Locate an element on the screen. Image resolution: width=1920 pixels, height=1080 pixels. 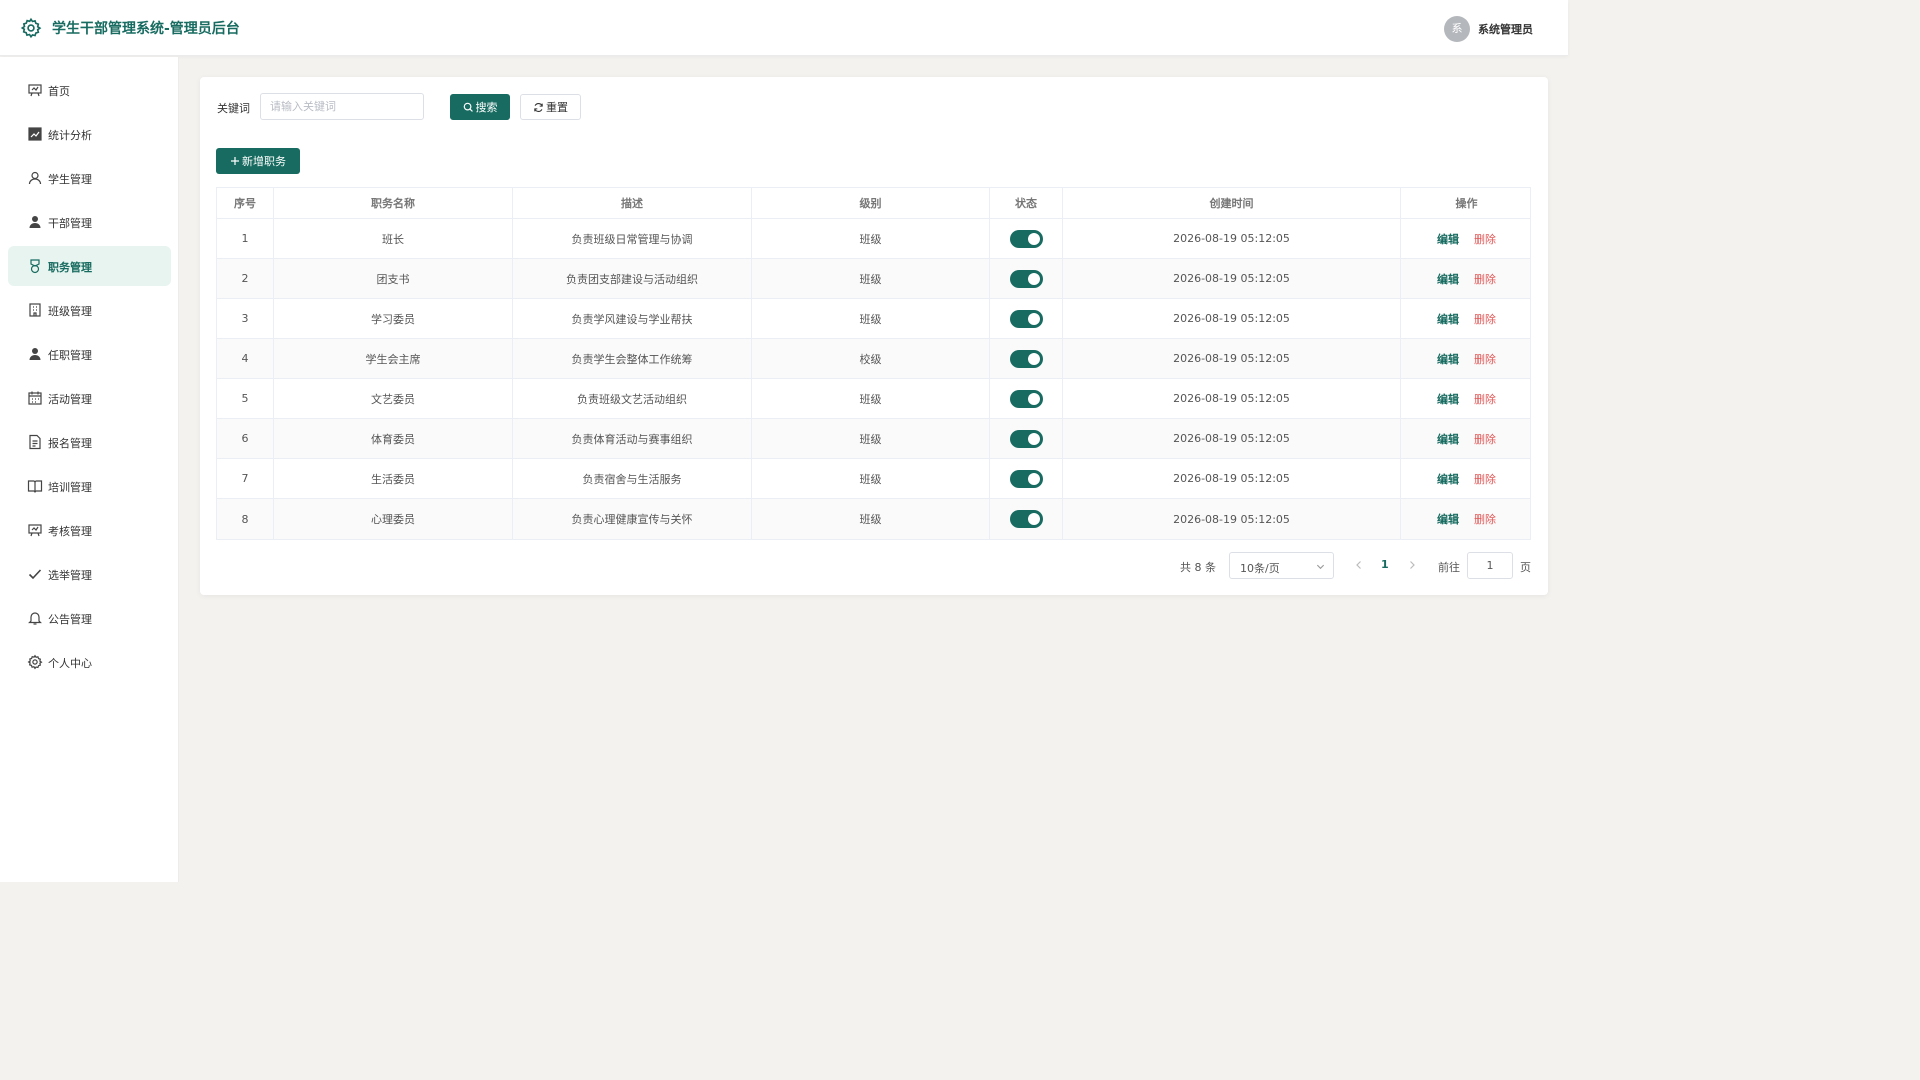
bell-icon is located at coordinates (35, 618).